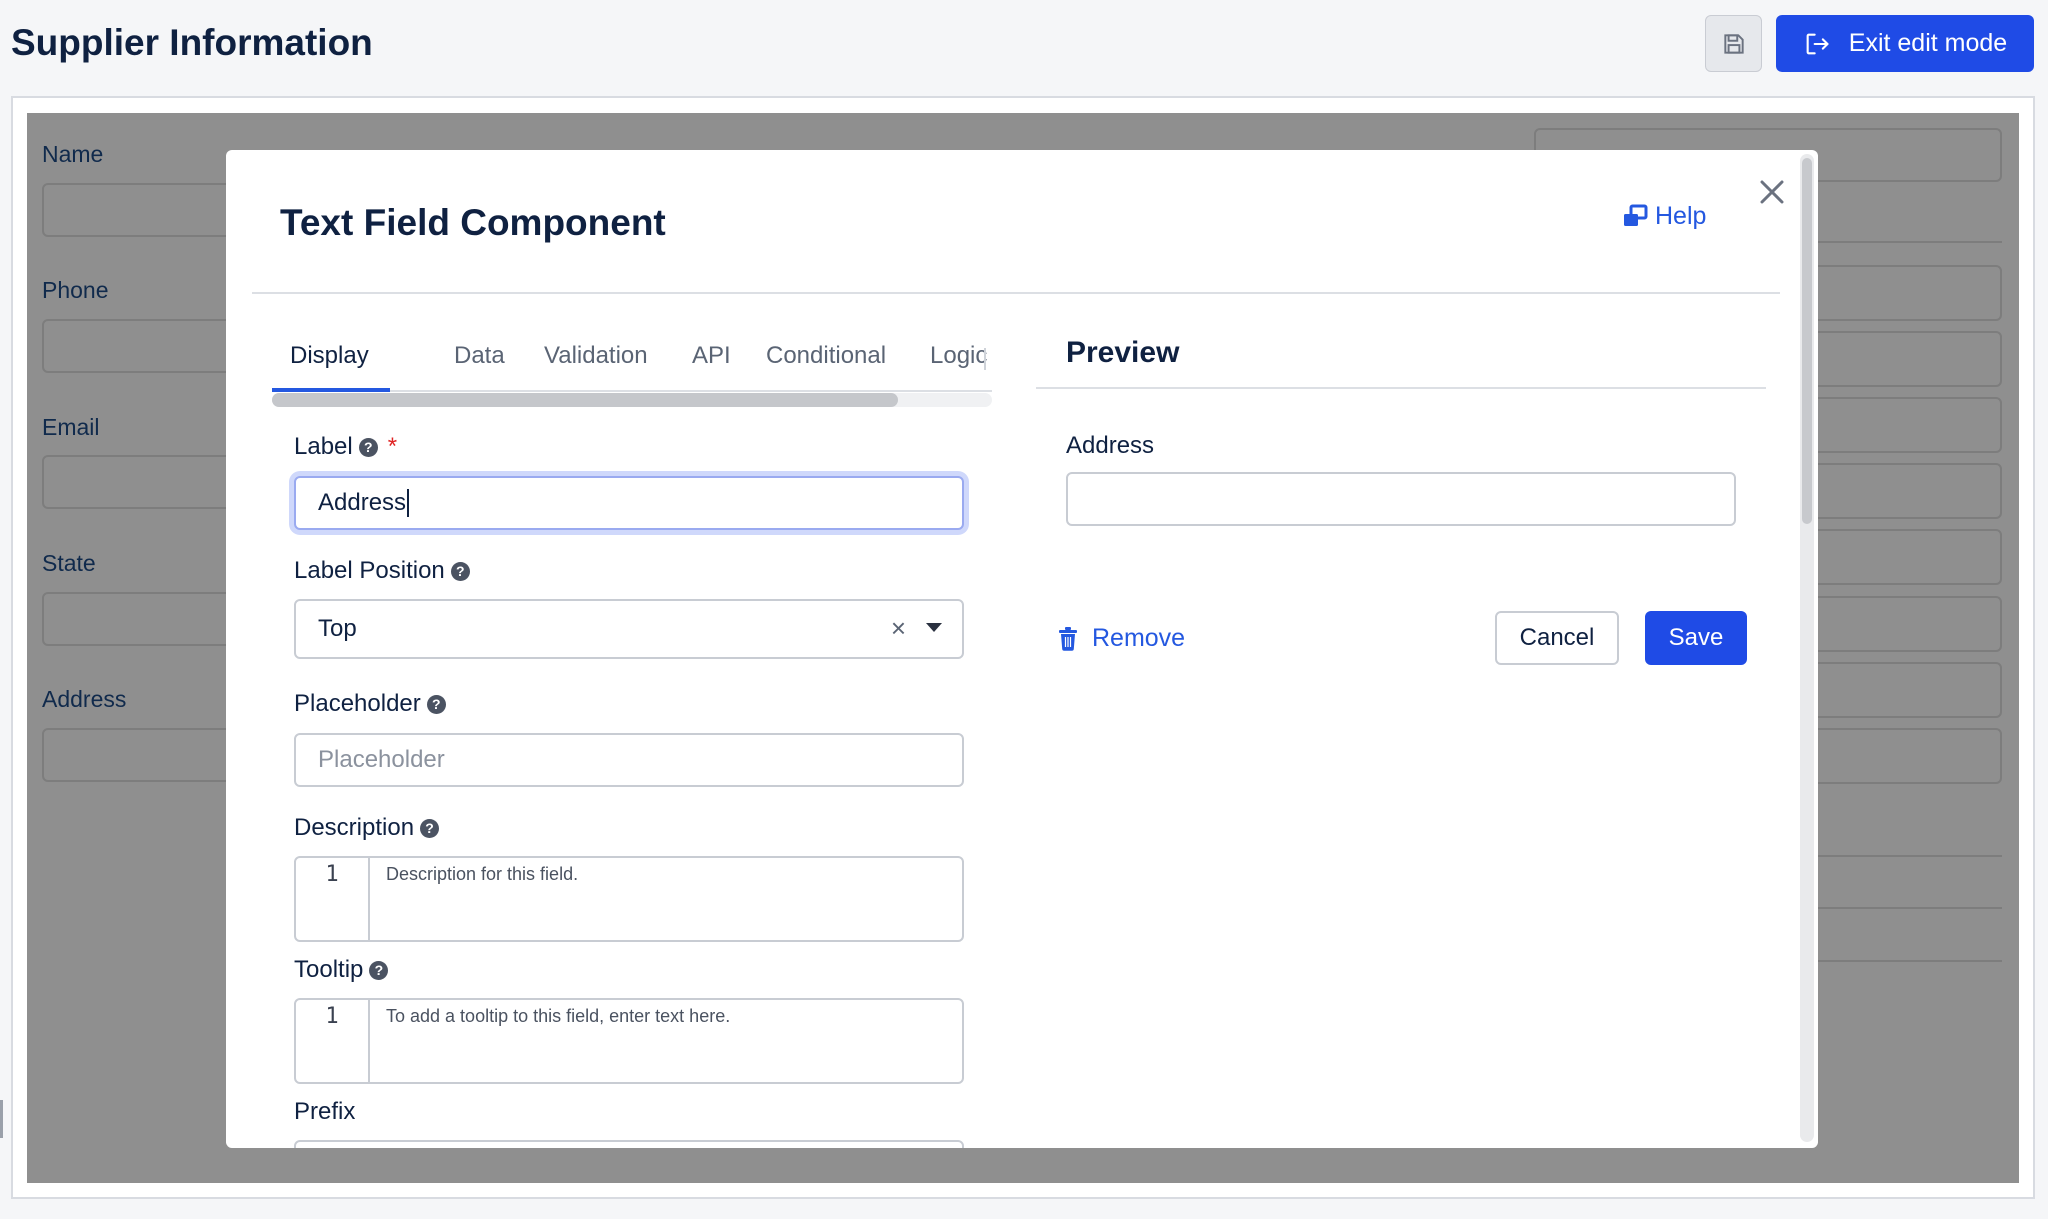  I want to click on bg-input-address, so click(142, 755).